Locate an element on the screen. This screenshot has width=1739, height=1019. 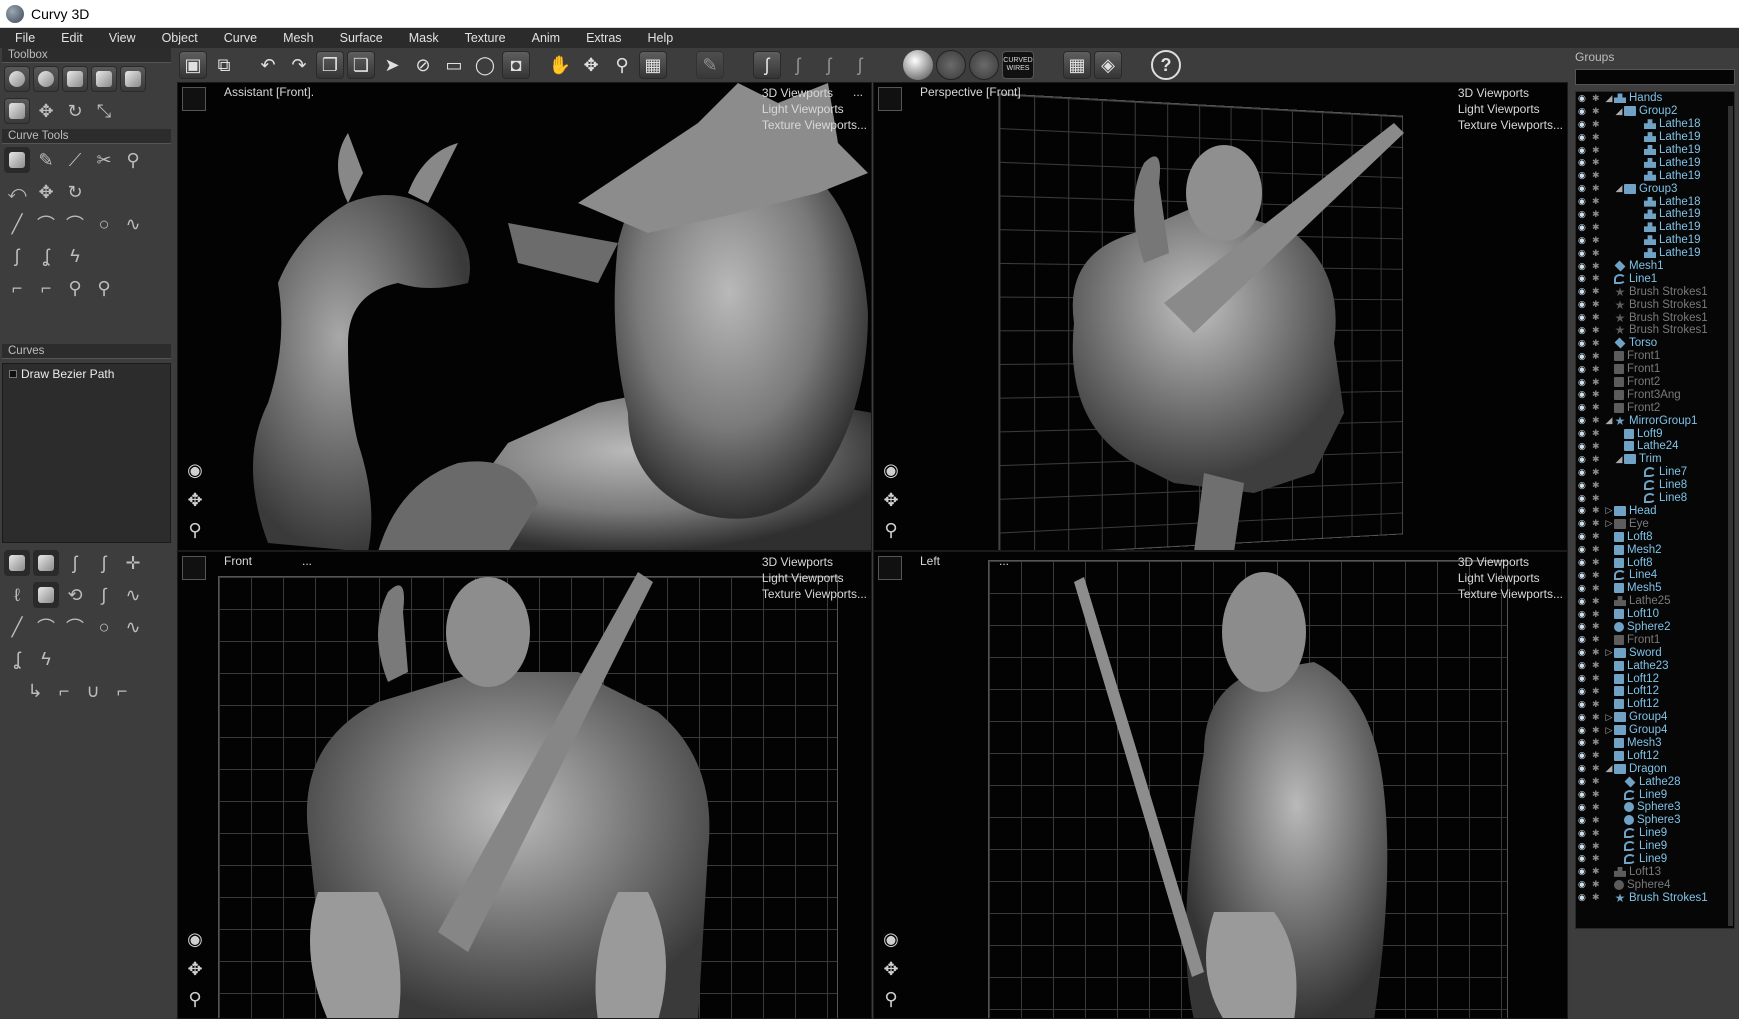
collapse-triangle-icon: ◢ is located at coordinates (1609, 420).